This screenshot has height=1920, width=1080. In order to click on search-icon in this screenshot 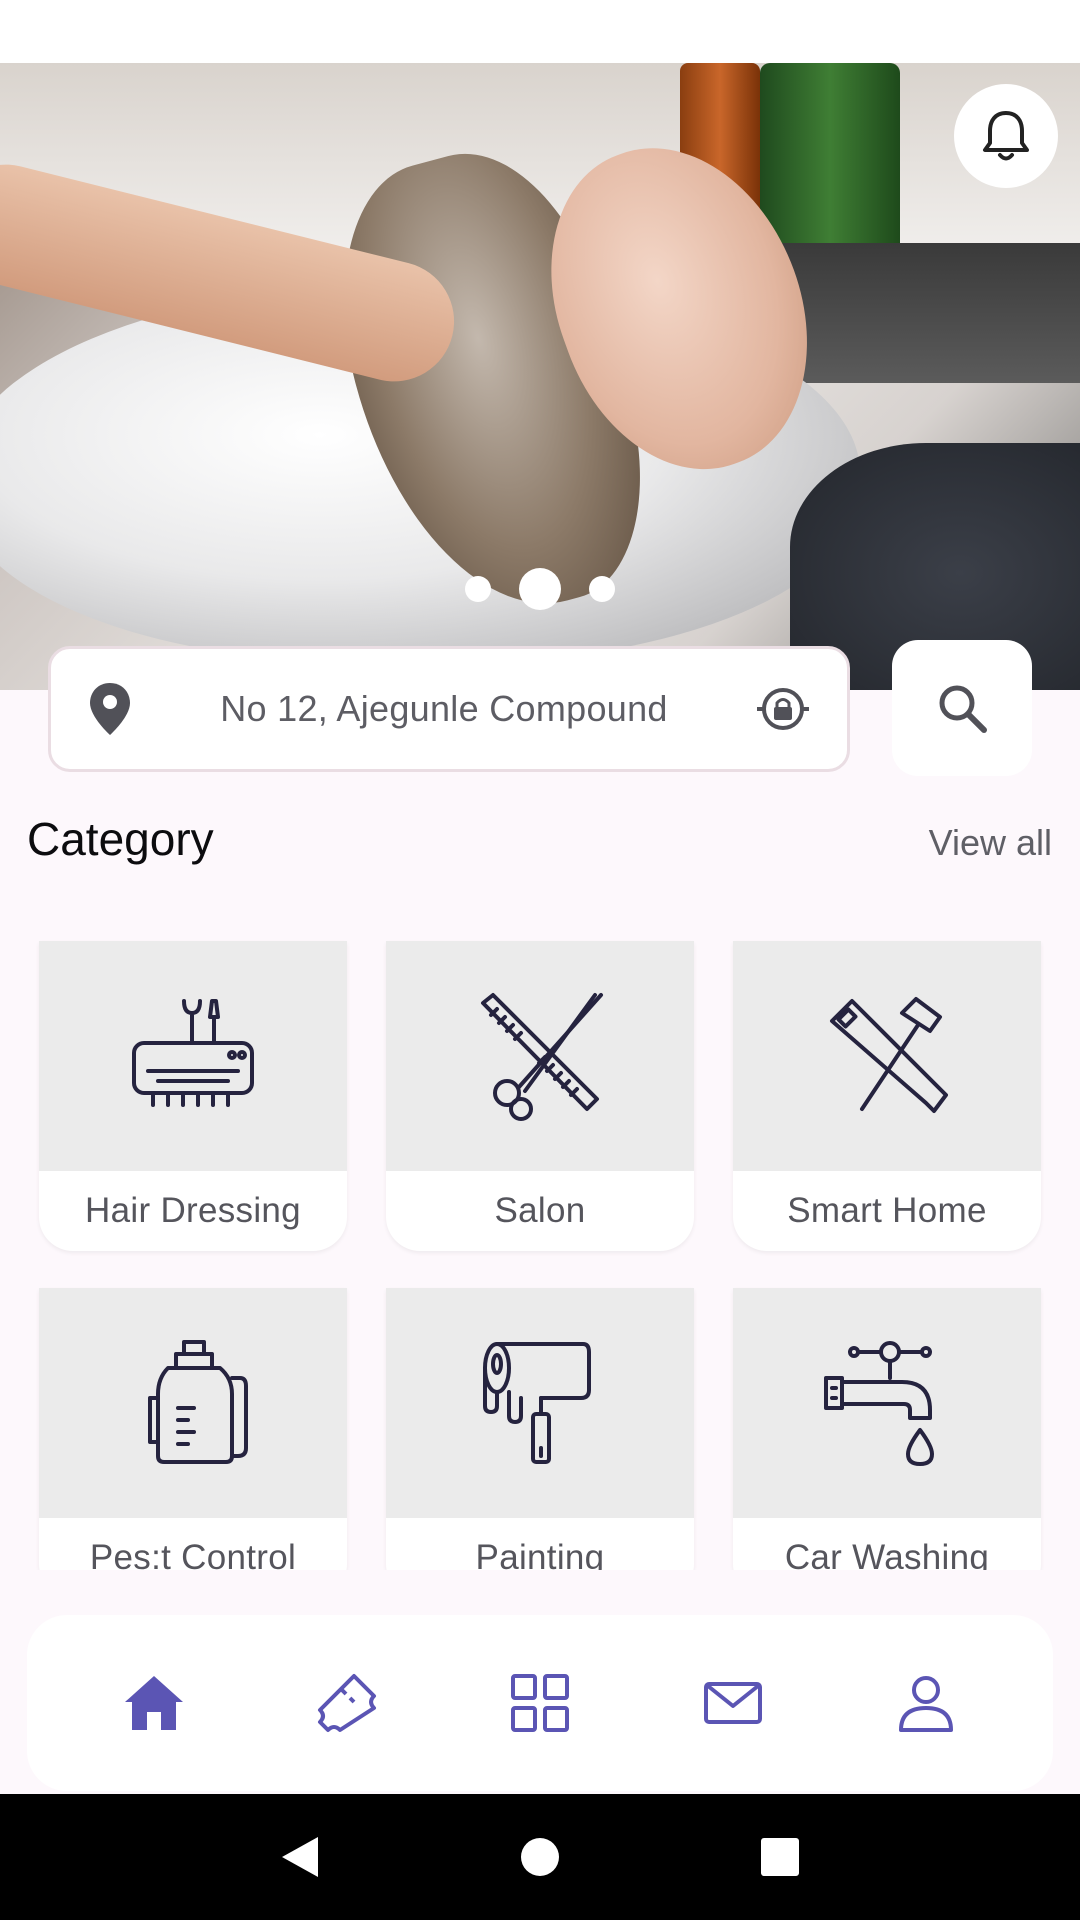, I will do `click(963, 709)`.